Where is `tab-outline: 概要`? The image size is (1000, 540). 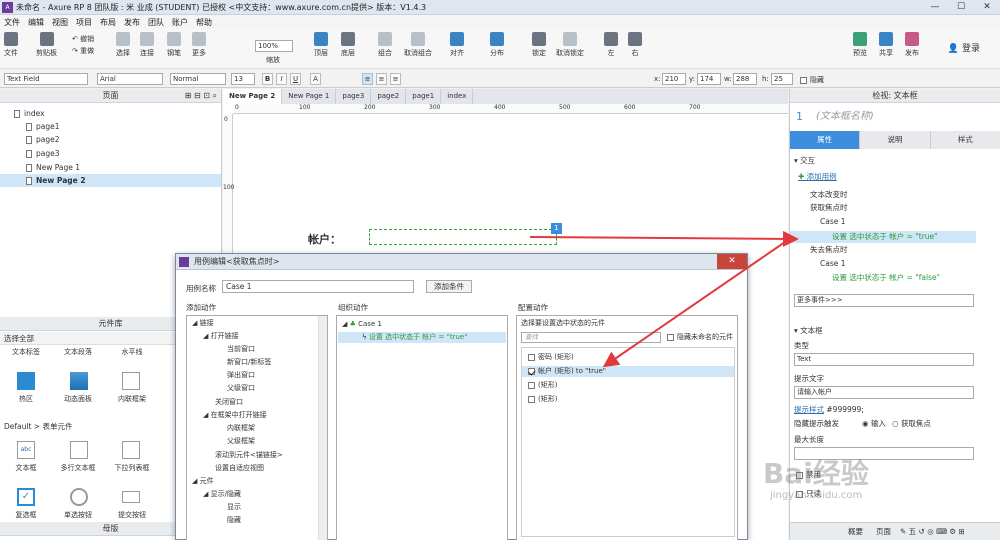 tab-outline: 概要 is located at coordinates (855, 531).